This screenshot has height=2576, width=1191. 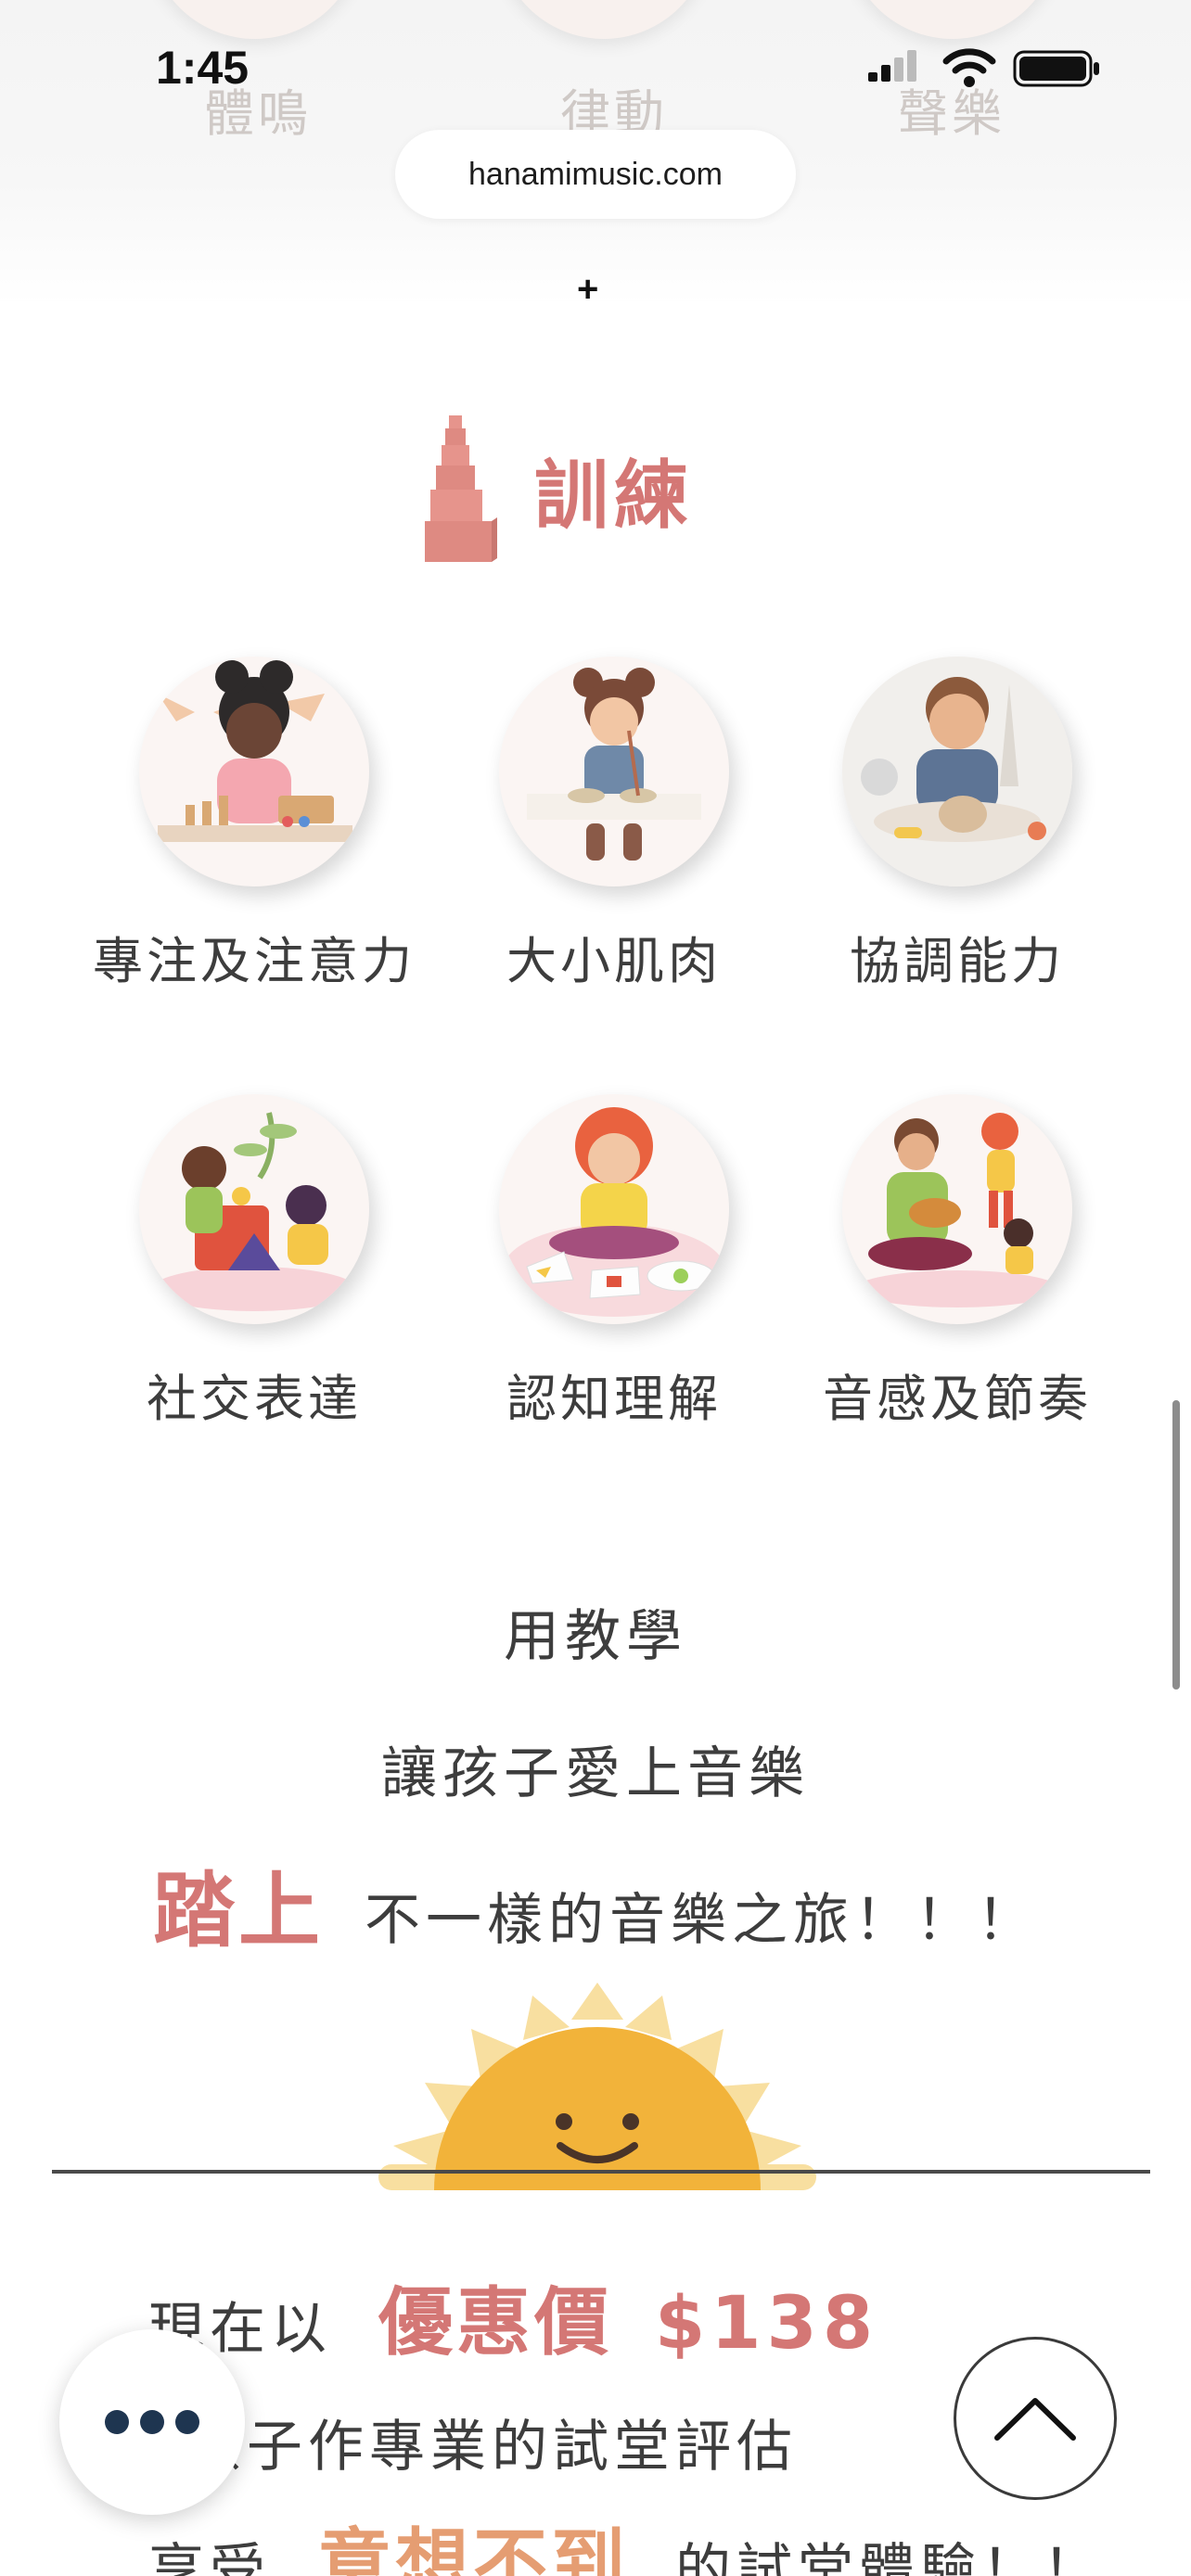 What do you see at coordinates (614, 1209) in the screenshot?
I see `cognition-illustration` at bounding box center [614, 1209].